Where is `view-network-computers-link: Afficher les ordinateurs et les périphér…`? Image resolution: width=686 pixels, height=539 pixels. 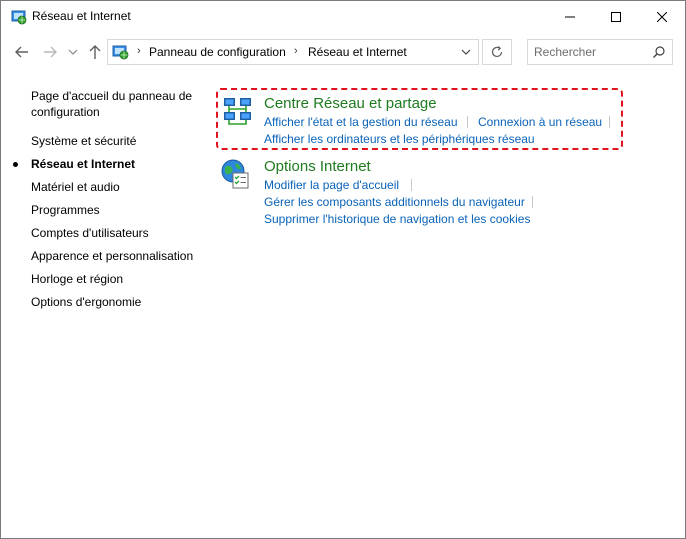
view-network-computers-link: Afficher les ordinateurs et les périphér… is located at coordinates (399, 139).